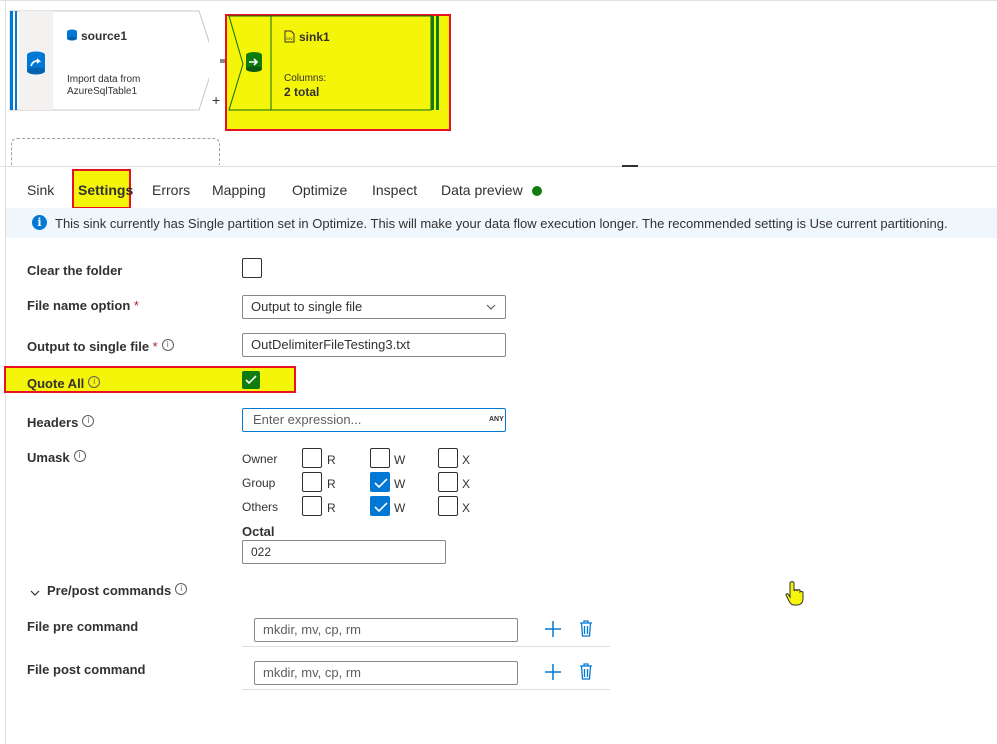  What do you see at coordinates (386, 673) in the screenshot?
I see `file-post-command-input: mkdir, mv, cp, rm` at bounding box center [386, 673].